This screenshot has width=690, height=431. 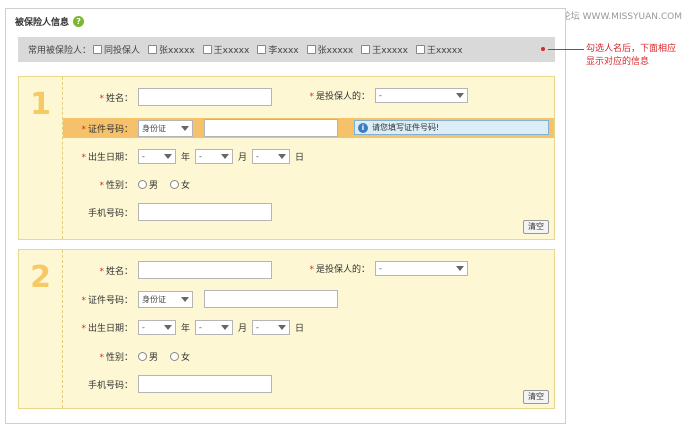 I want to click on info-icon: i, so click(x=363, y=127).